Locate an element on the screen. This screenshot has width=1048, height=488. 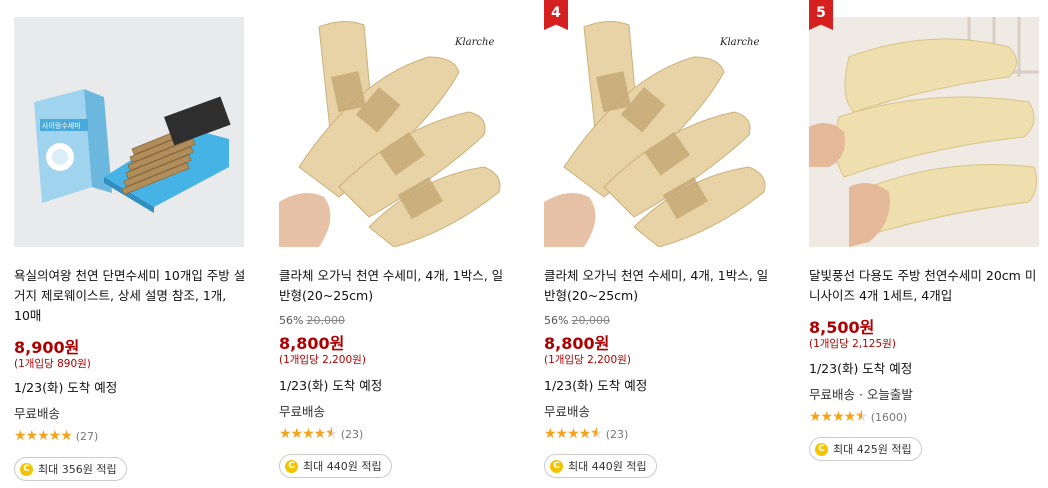
unit-price: (1개입당 2,125원) is located at coordinates (852, 344).